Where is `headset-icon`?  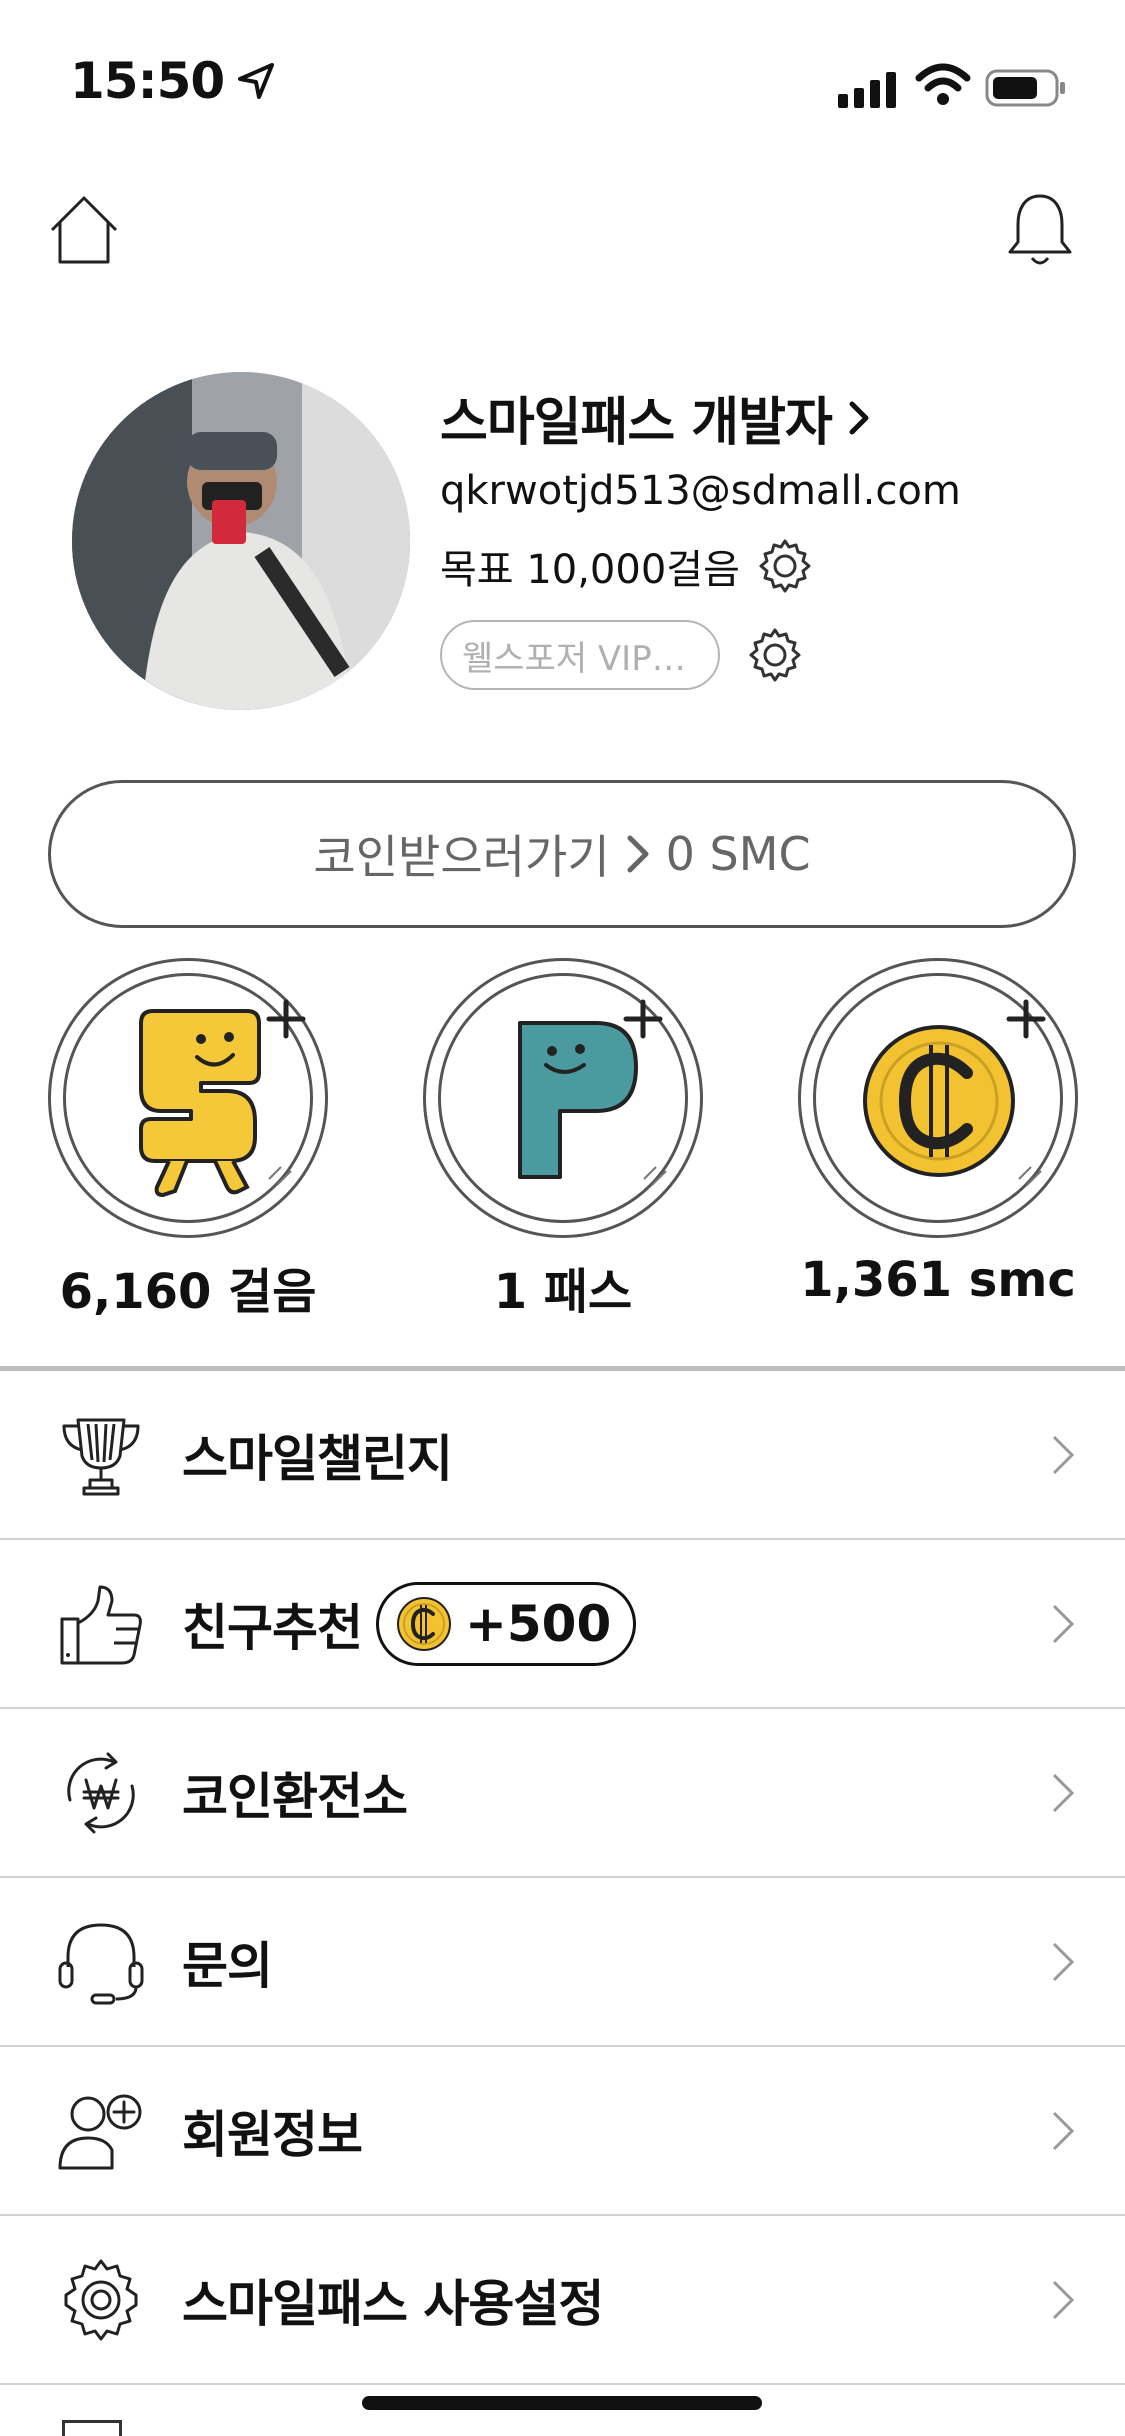
headset-icon is located at coordinates (101, 1963).